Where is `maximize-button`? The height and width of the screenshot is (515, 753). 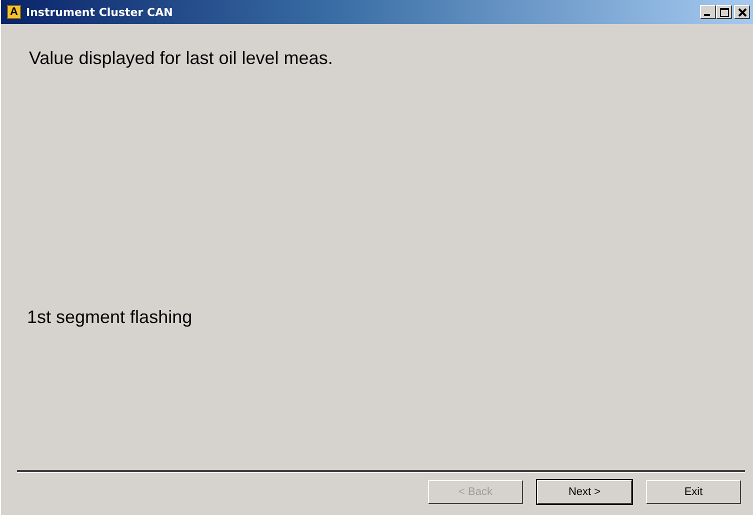
maximize-button is located at coordinates (724, 12).